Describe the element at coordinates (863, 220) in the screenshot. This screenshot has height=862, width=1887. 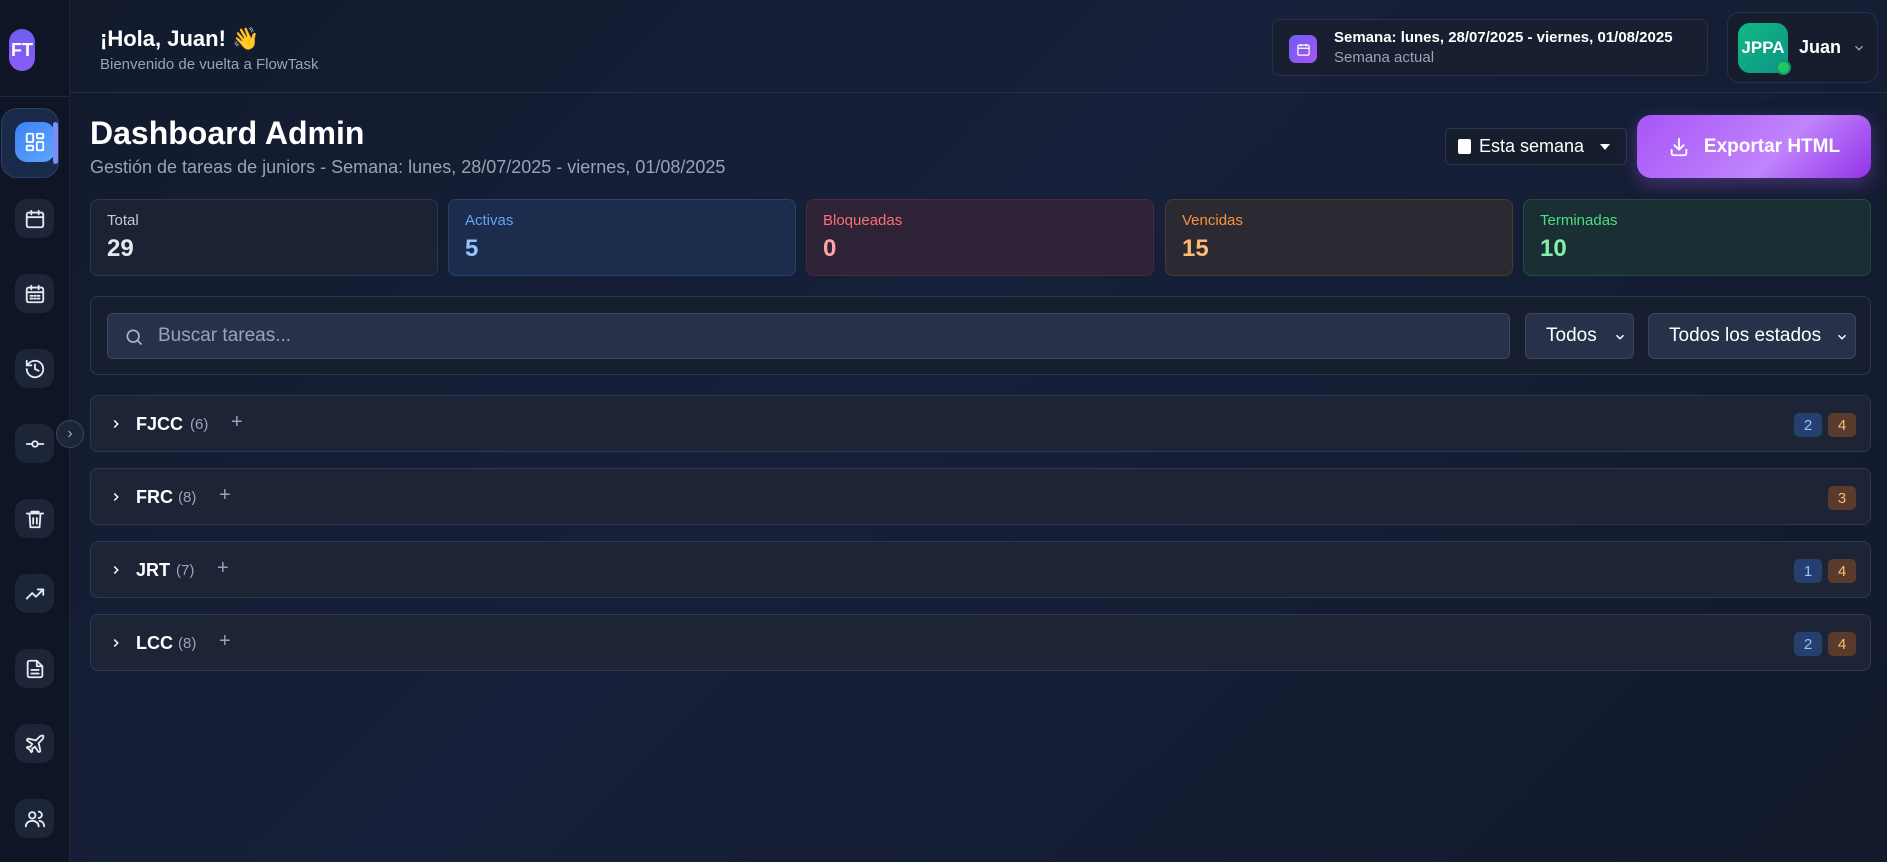
I see `stat-label: Bloqueadas` at that location.